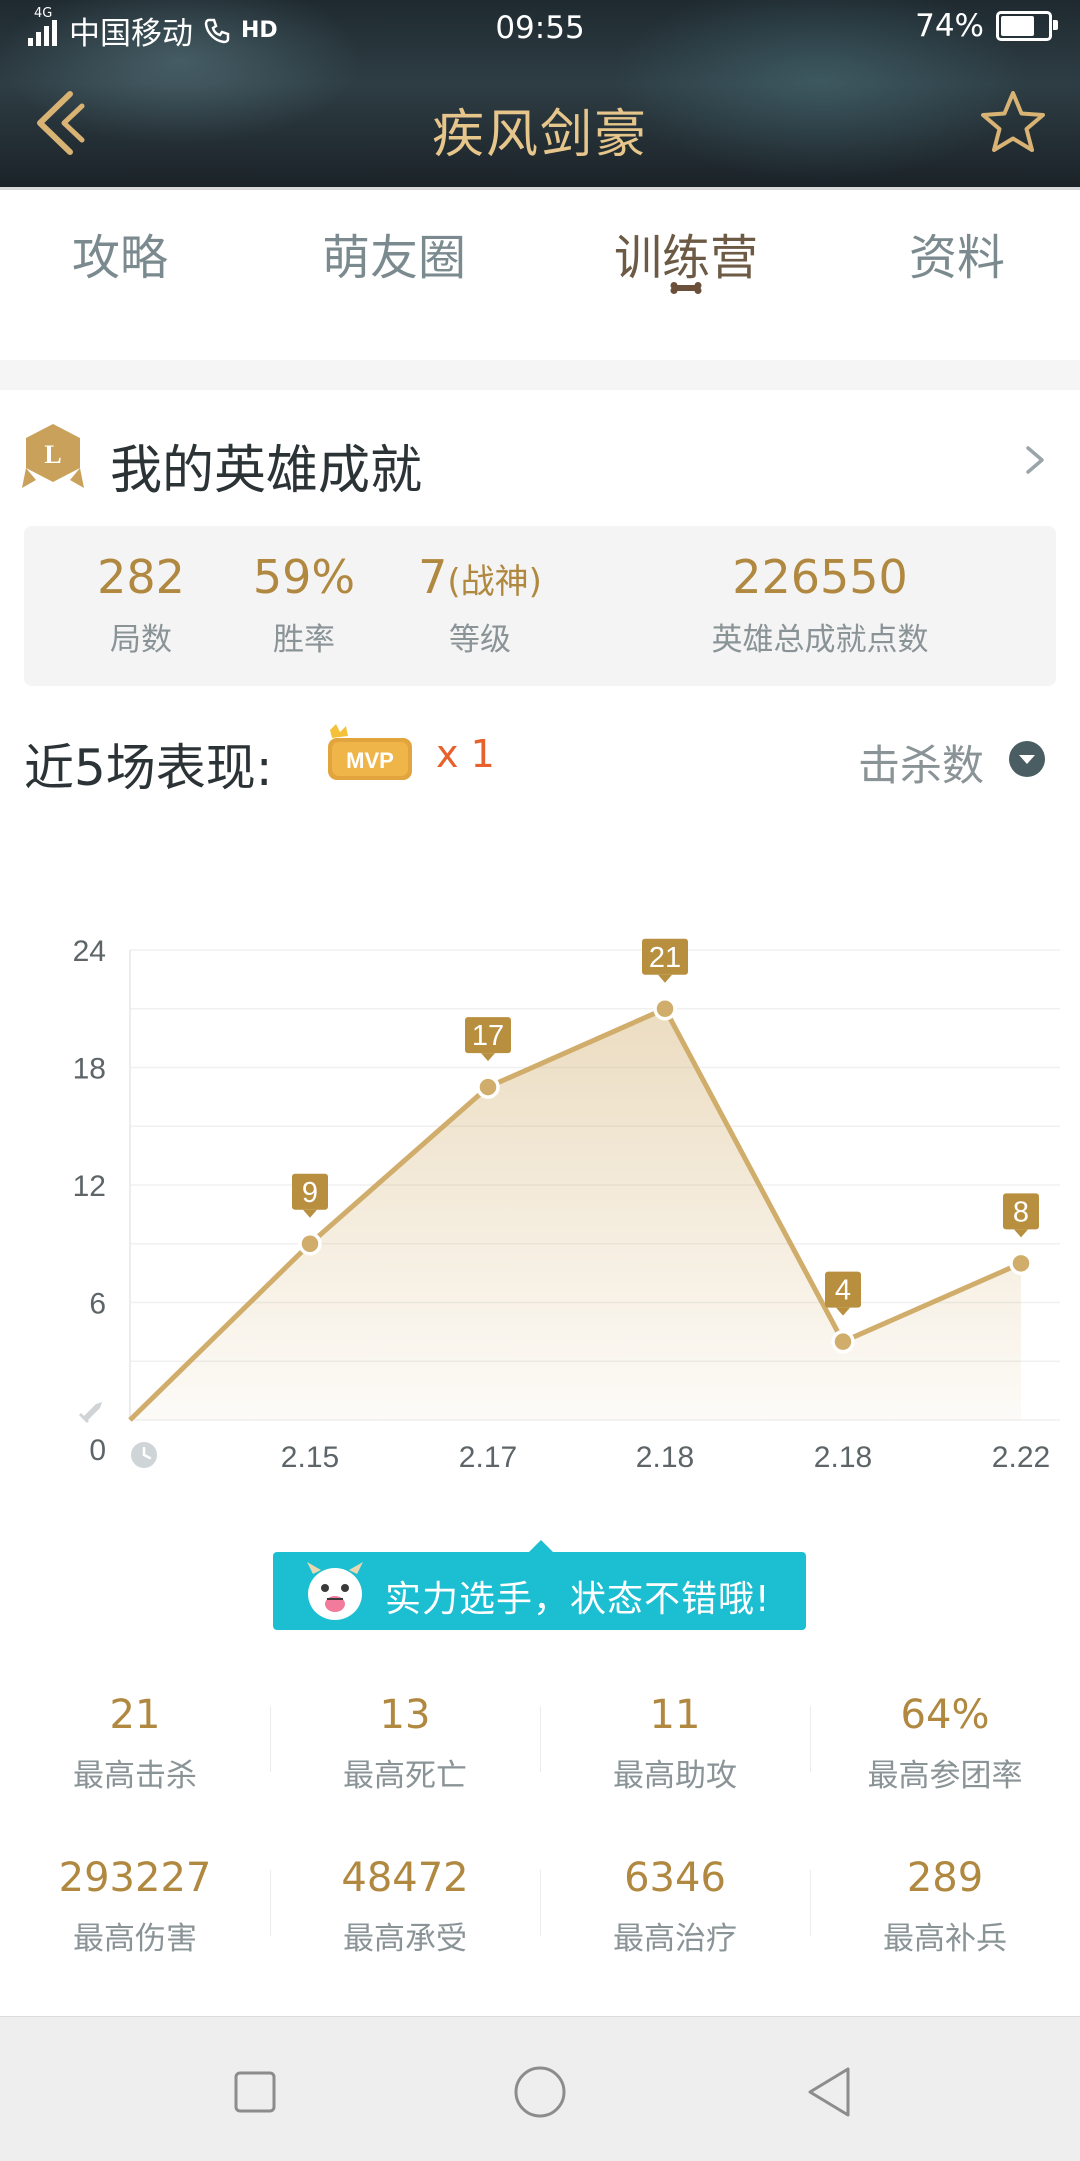 The width and height of the screenshot is (1080, 2161). What do you see at coordinates (945, 1776) in the screenshot?
I see `best-kill-participation-label: 最高参团率` at bounding box center [945, 1776].